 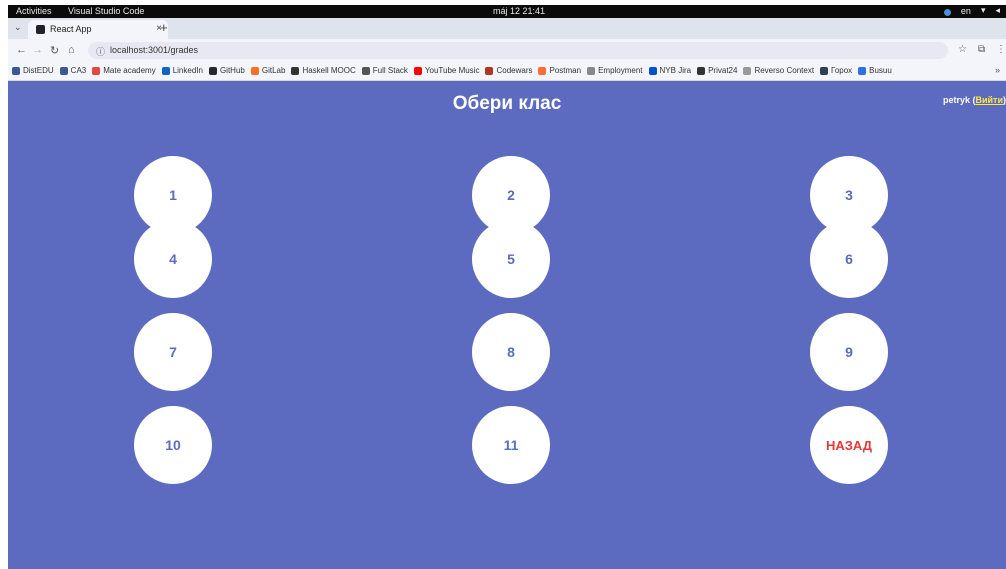 What do you see at coordinates (620, 70) in the screenshot?
I see `bookmark-label: Employment` at bounding box center [620, 70].